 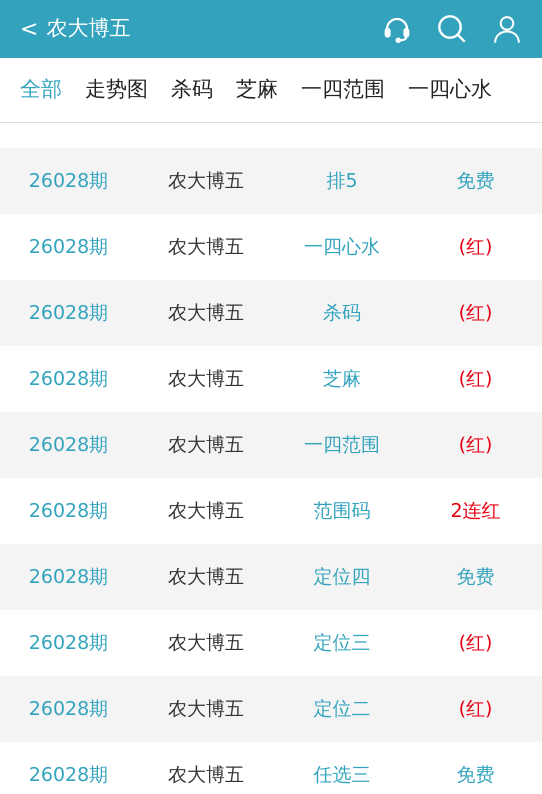 I want to click on page-title: 农大博五, so click(x=88, y=28).